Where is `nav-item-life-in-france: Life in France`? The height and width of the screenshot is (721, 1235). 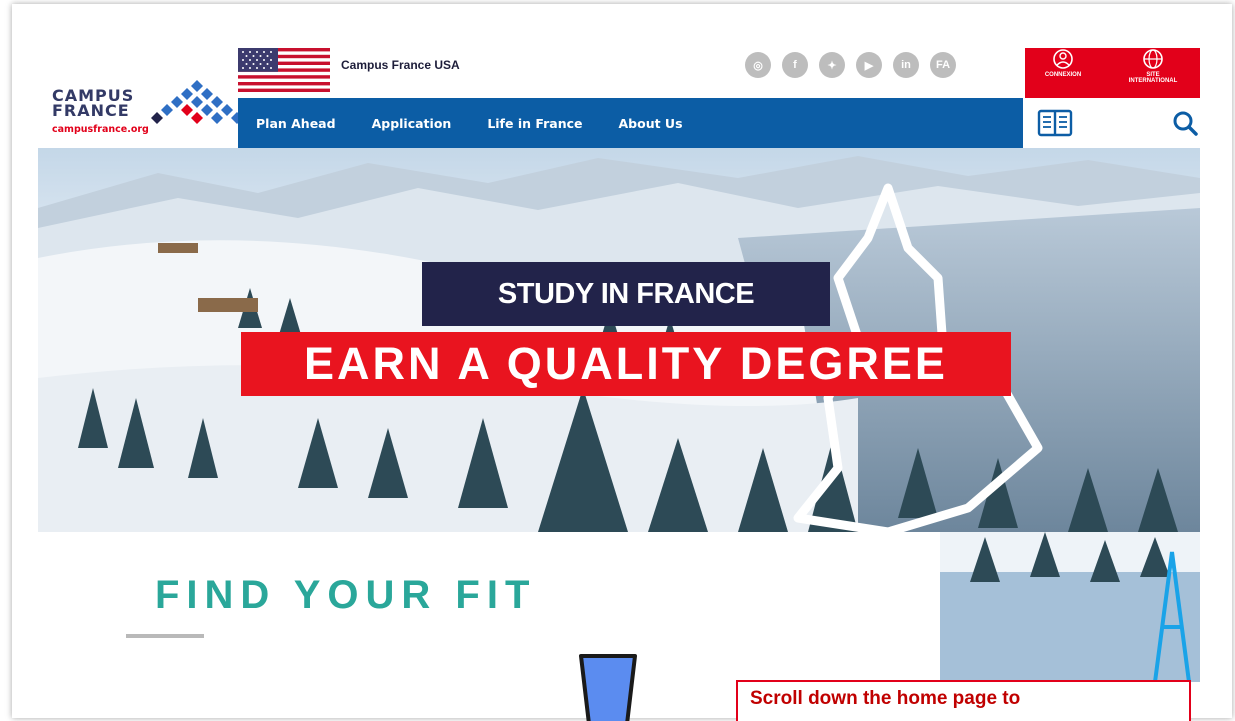 nav-item-life-in-france: Life in France is located at coordinates (534, 123).